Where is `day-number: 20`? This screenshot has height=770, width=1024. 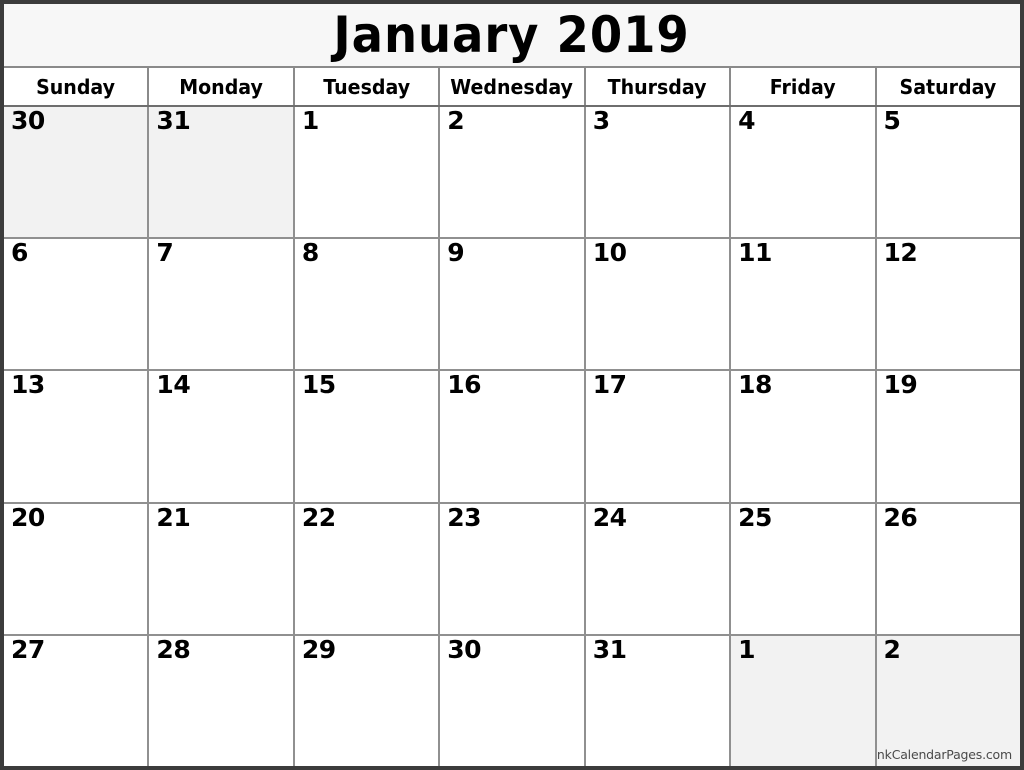 day-number: 20 is located at coordinates (28, 517).